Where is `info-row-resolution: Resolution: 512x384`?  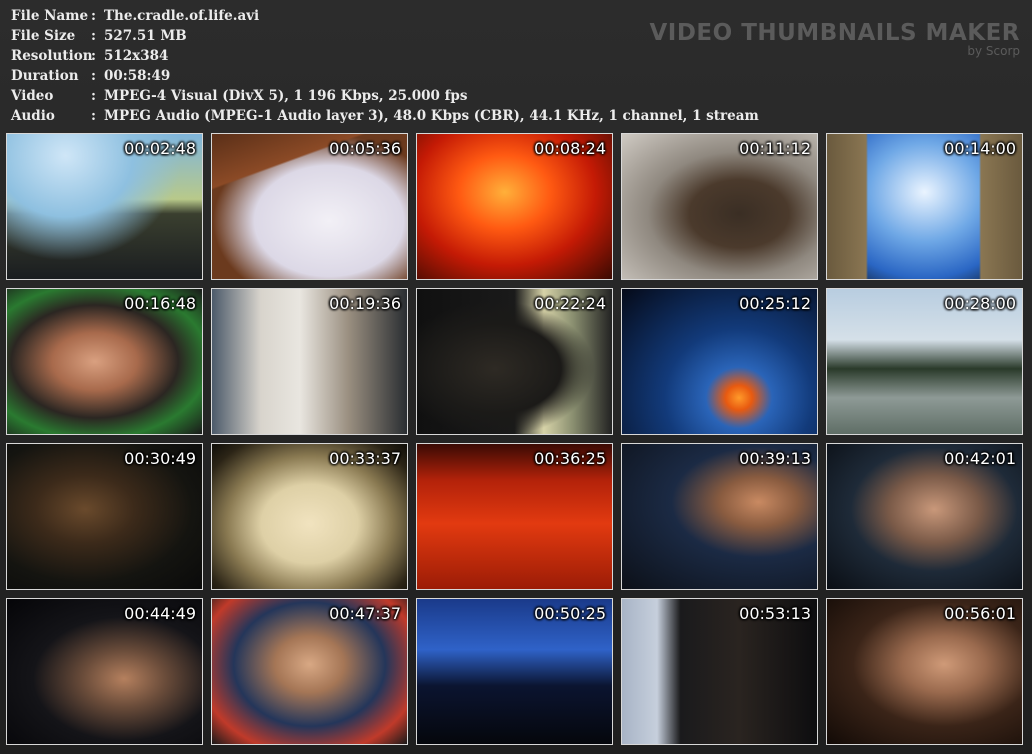 info-row-resolution: Resolution: 512x384 is located at coordinates (90, 56).